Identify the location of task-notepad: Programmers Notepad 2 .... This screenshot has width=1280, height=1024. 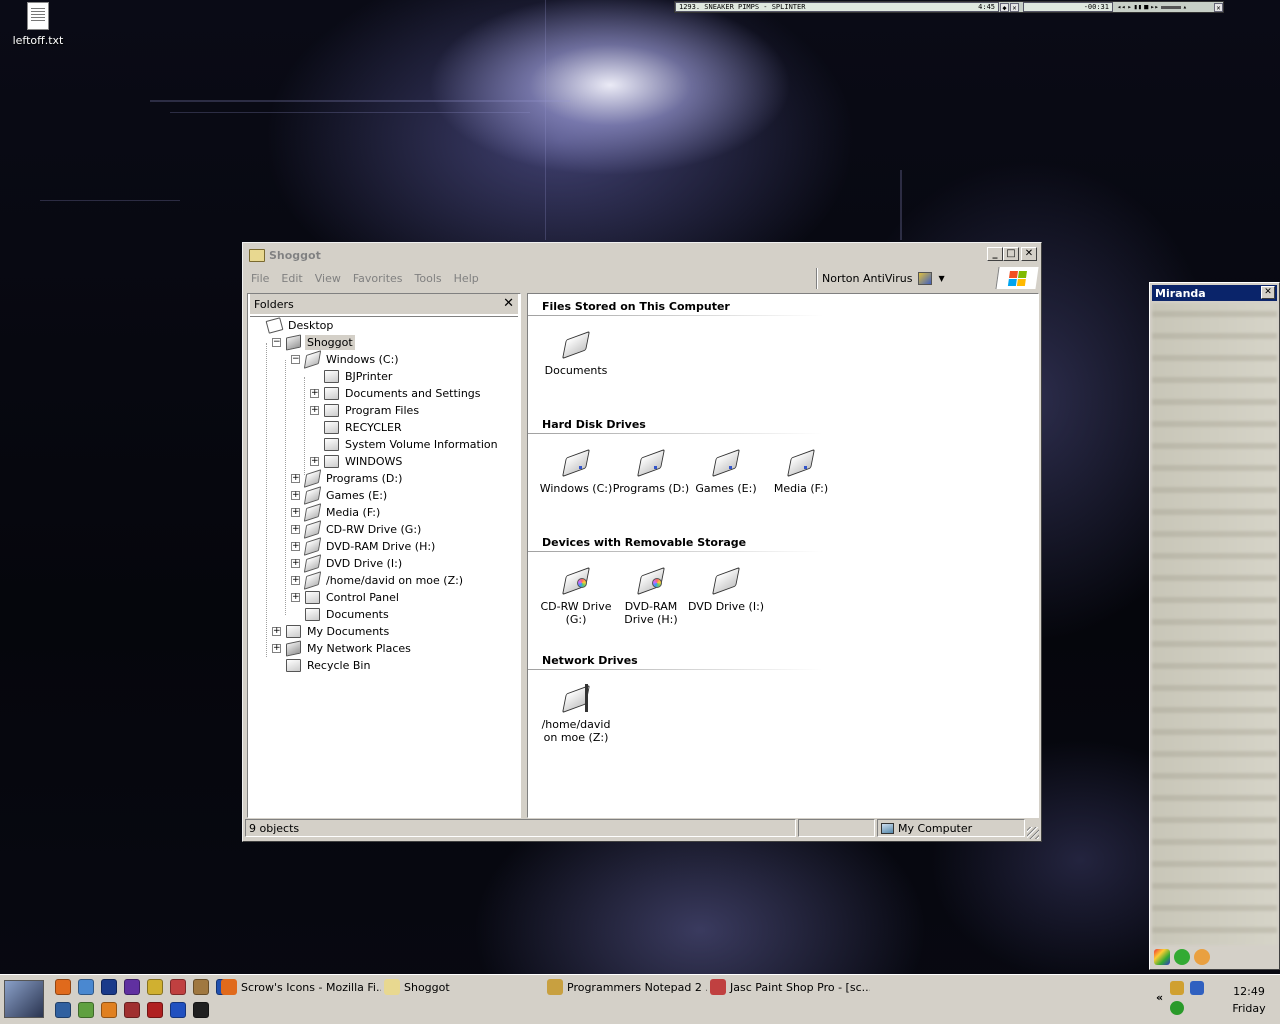
(627, 987).